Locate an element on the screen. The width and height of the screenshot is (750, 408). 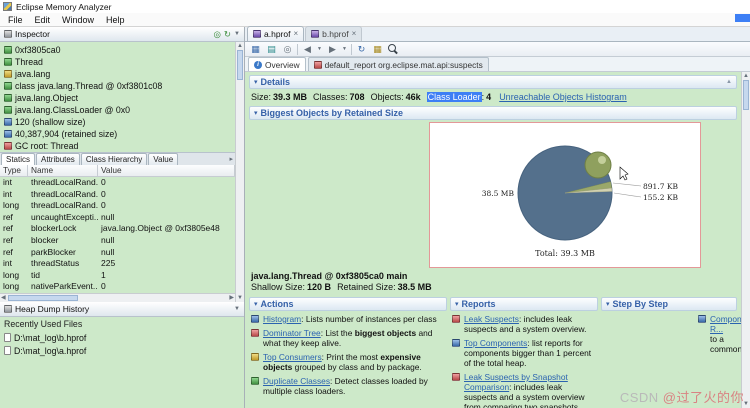
collapse-all-icon is located at coordinates (729, 82).